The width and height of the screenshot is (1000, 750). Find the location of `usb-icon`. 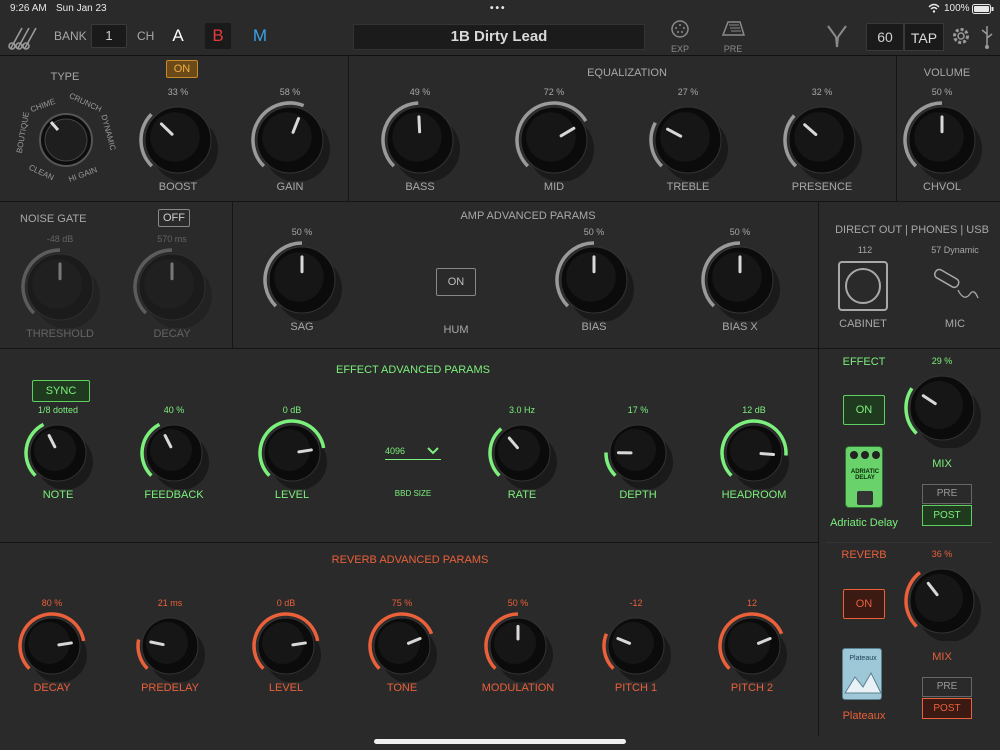

usb-icon is located at coordinates (987, 39).